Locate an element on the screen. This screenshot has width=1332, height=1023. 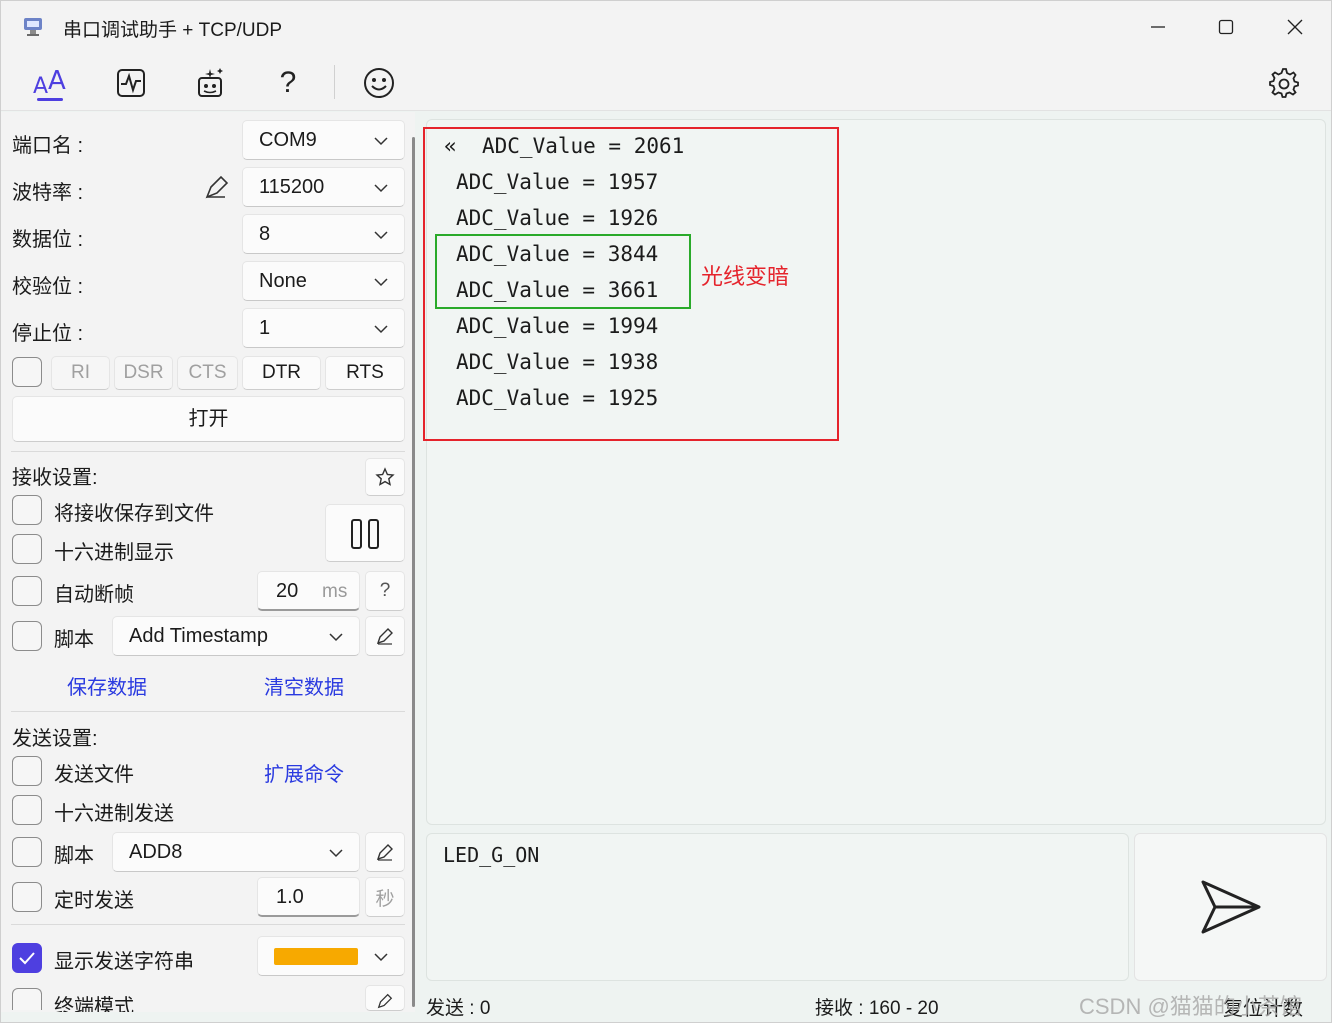
send-settings-title: 发送设置: is located at coordinates (55, 739).